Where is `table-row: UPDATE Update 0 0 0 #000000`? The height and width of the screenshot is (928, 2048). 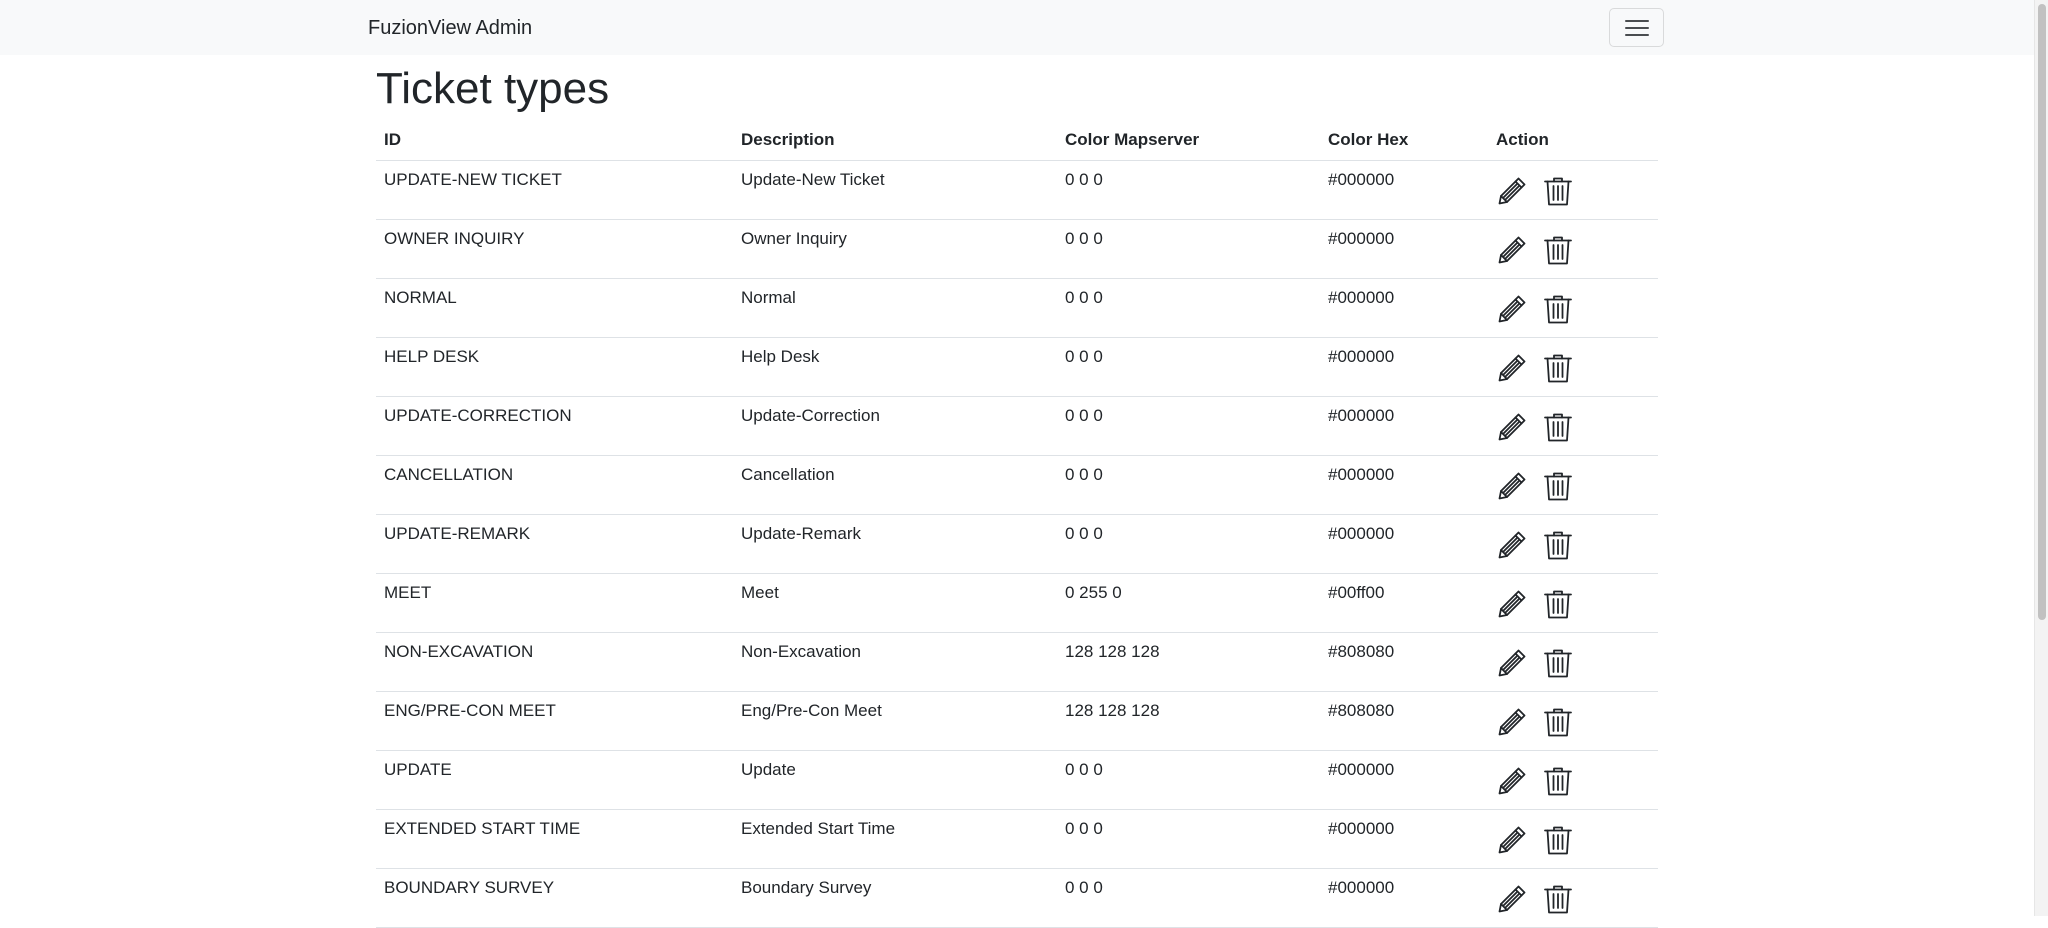
table-row: UPDATE Update 0 0 0 #000000 is located at coordinates (1017, 780).